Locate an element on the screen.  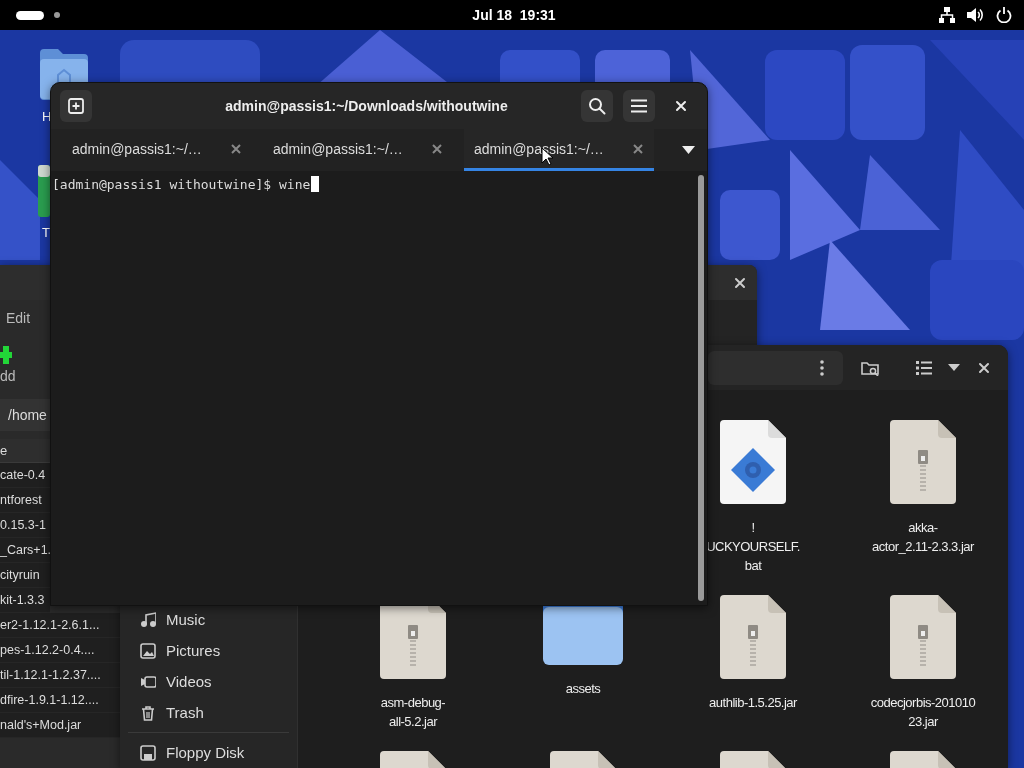
list-row: nald's+Mod.jar is located at coordinates (60, 725).